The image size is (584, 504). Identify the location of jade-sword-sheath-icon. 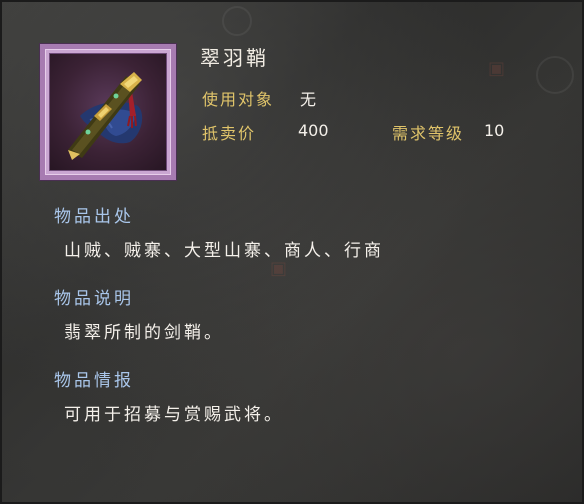
(105, 116).